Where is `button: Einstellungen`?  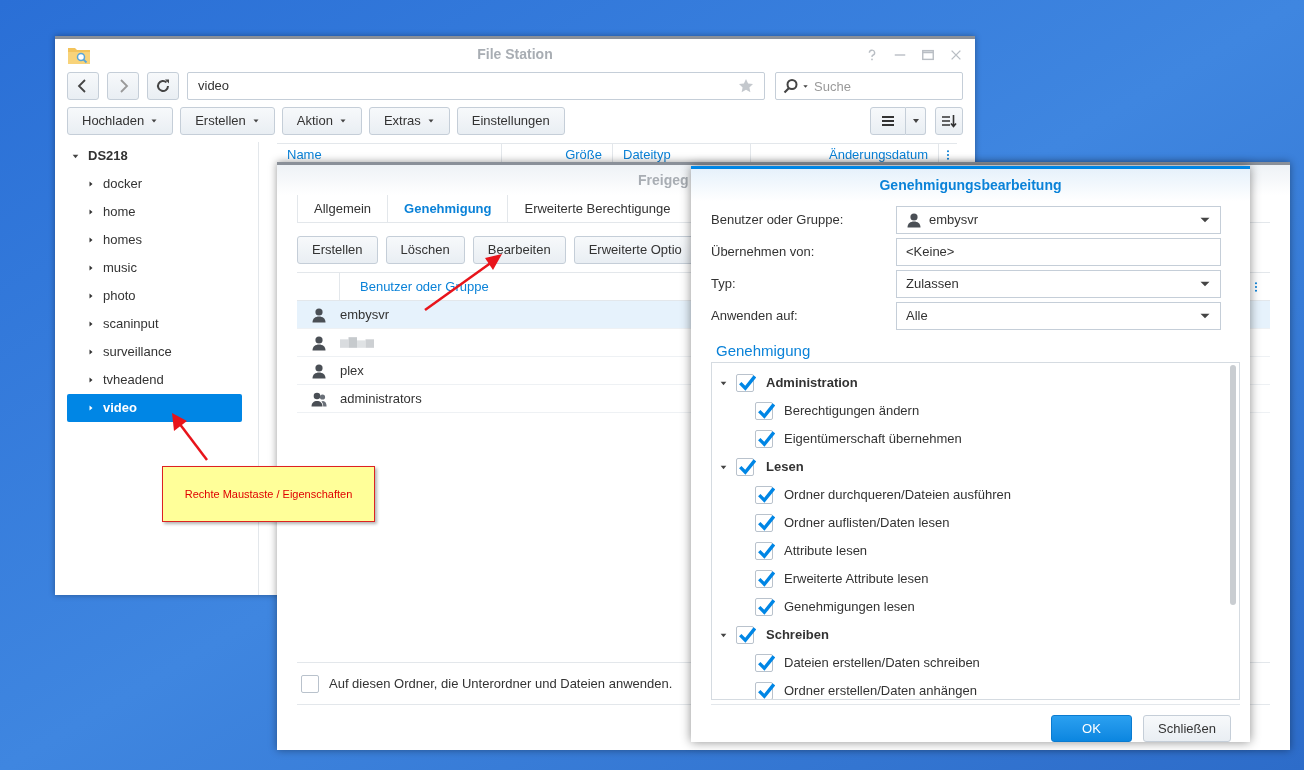
button: Einstellungen is located at coordinates (510, 121).